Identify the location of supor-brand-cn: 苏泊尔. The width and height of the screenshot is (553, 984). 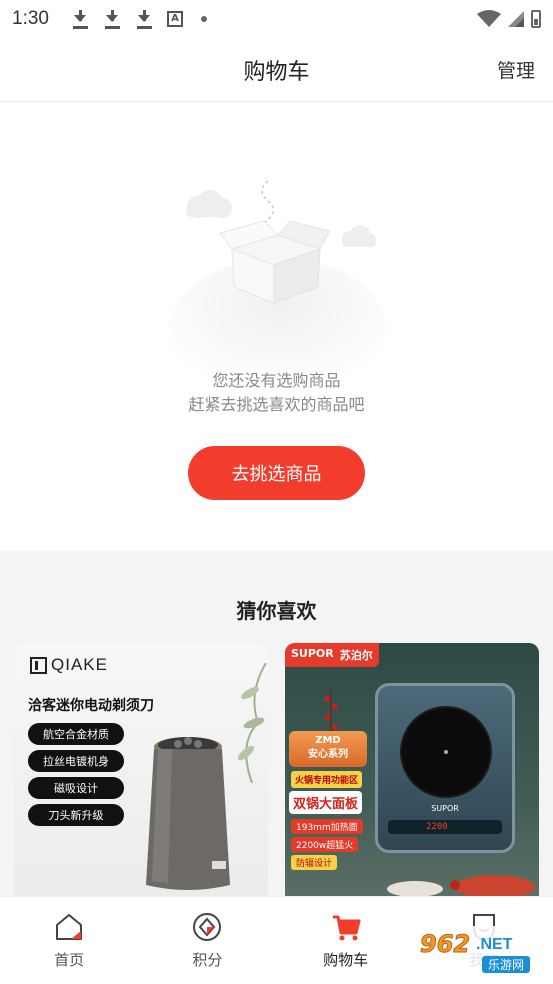
(356, 655).